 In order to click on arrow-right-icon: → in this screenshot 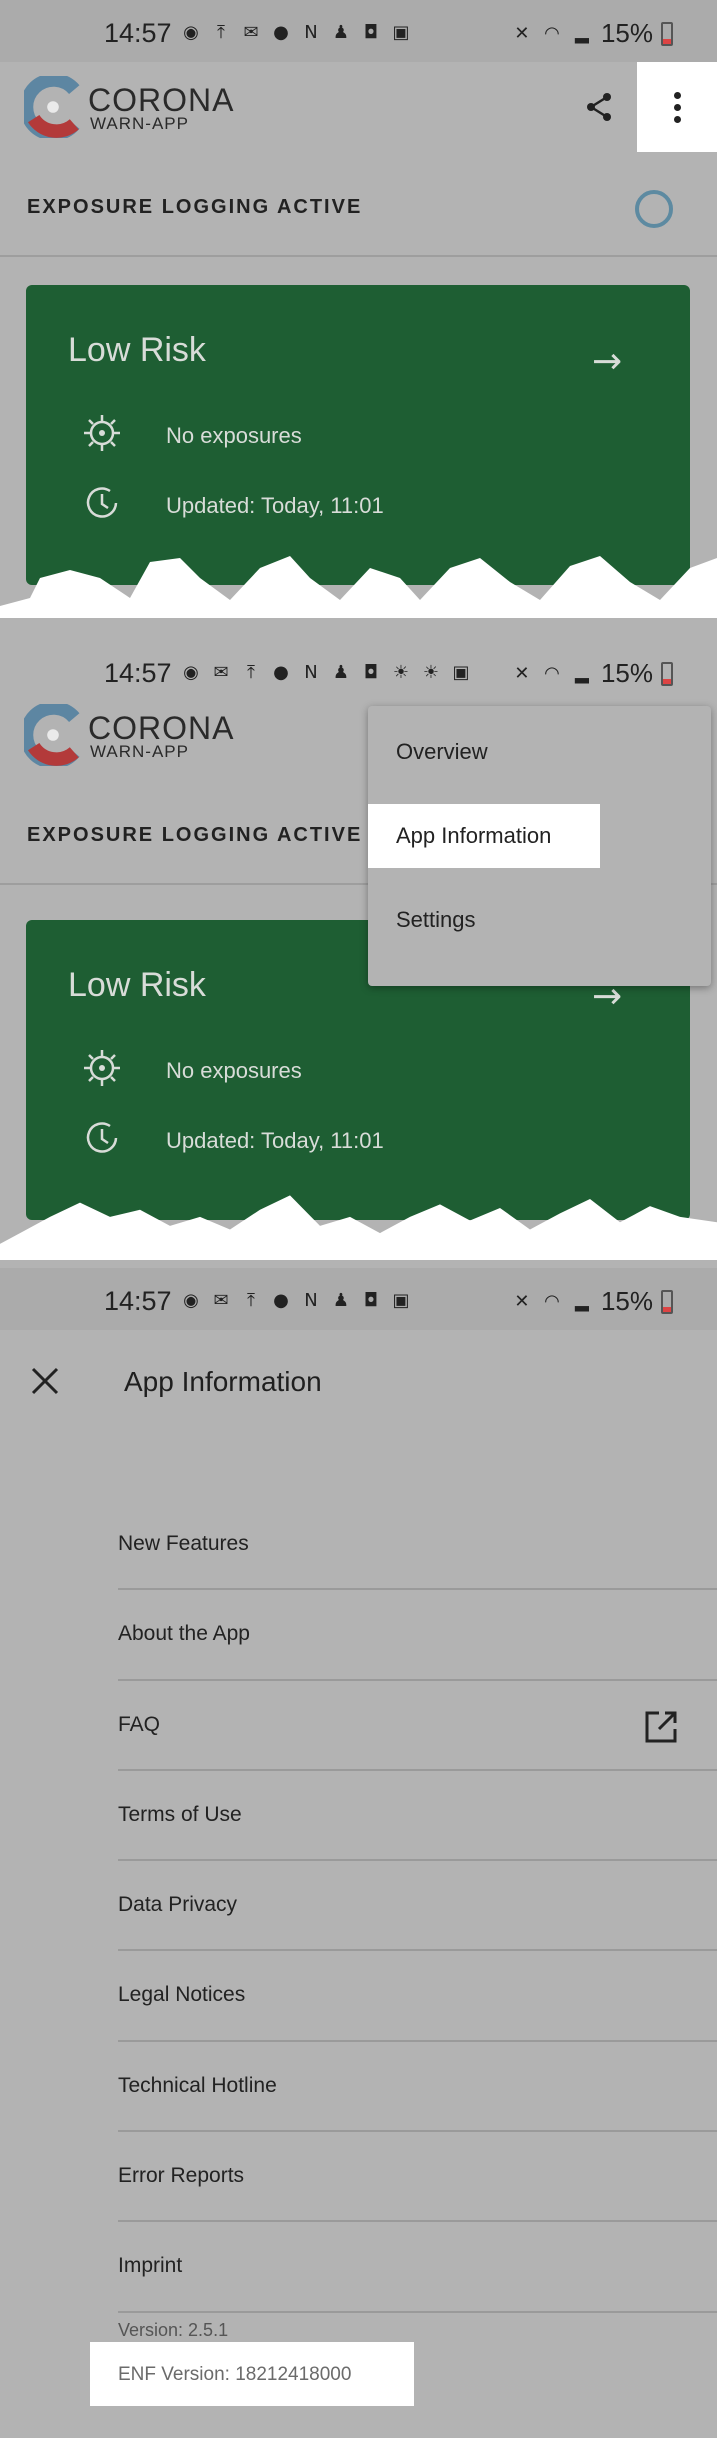, I will do `click(607, 361)`.